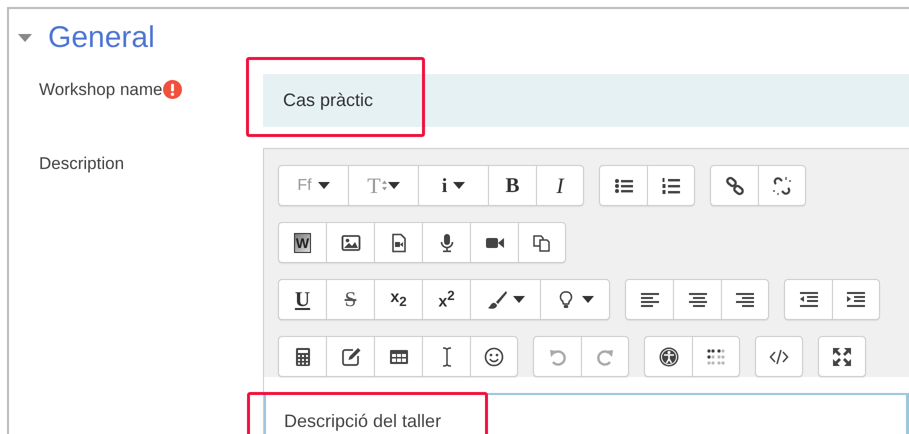  What do you see at coordinates (81, 164) in the screenshot?
I see `field-label: Description` at bounding box center [81, 164].